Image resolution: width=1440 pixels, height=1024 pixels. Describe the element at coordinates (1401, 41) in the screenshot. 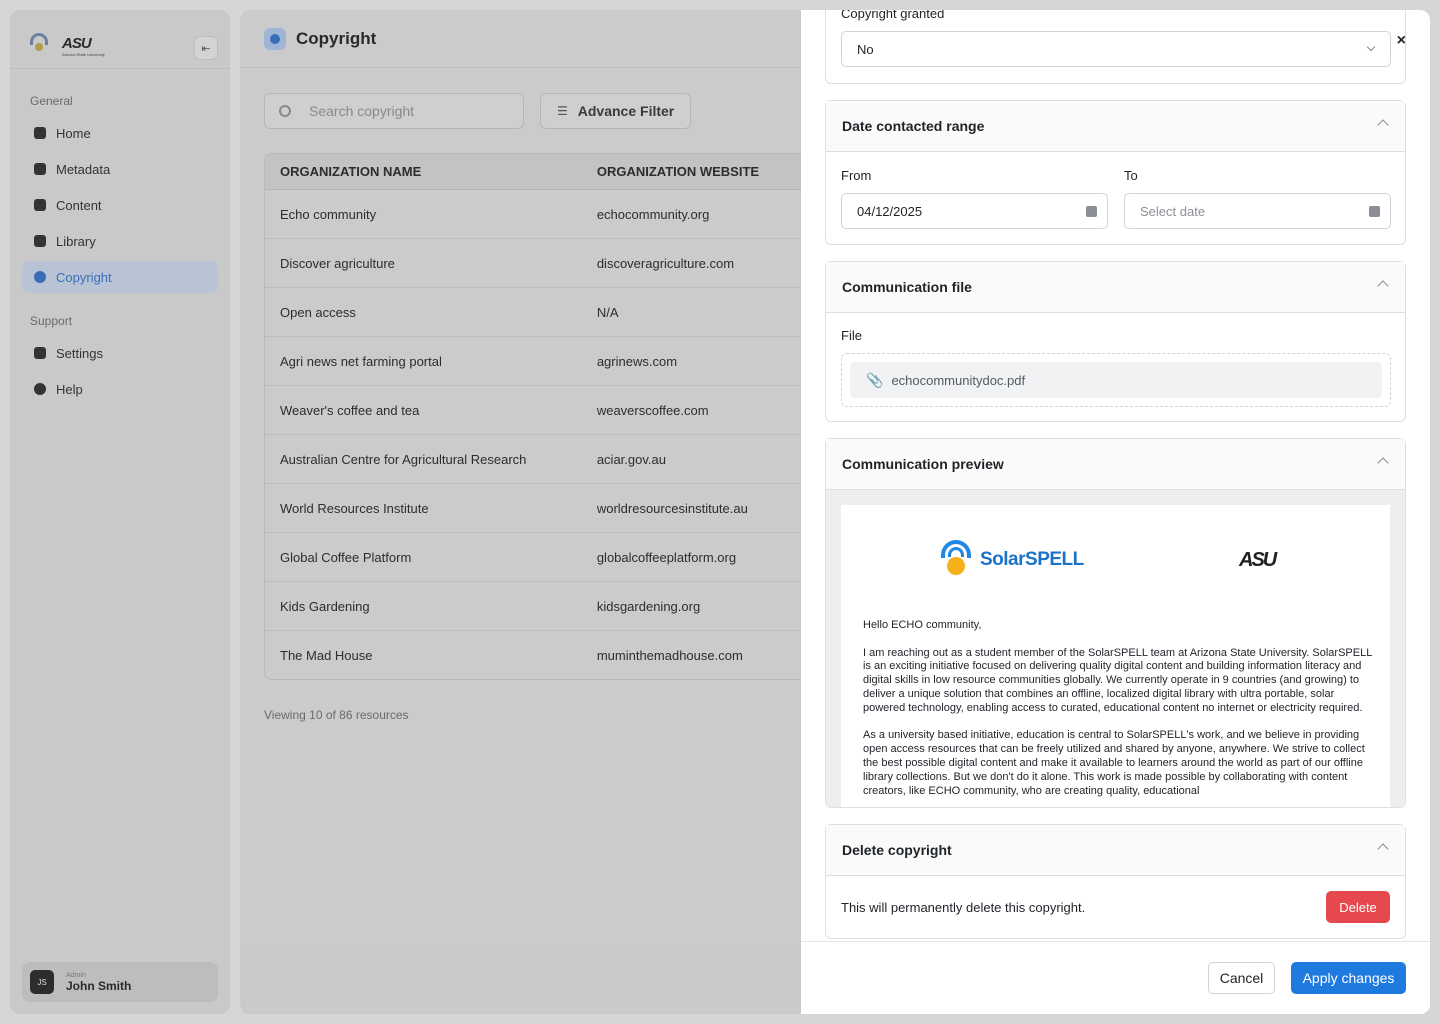

I see `close-icon: ×` at that location.